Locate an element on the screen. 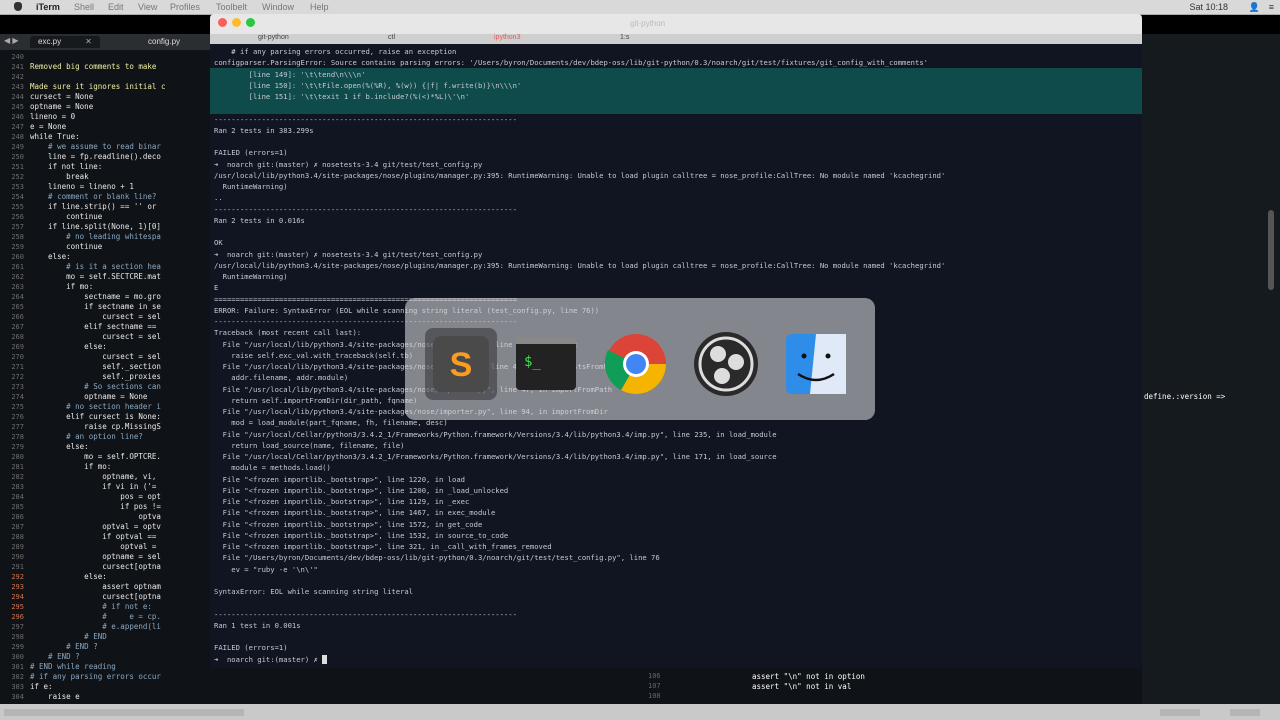 The width and height of the screenshot is (1280, 720). zoom-window-button is located at coordinates (250, 22).